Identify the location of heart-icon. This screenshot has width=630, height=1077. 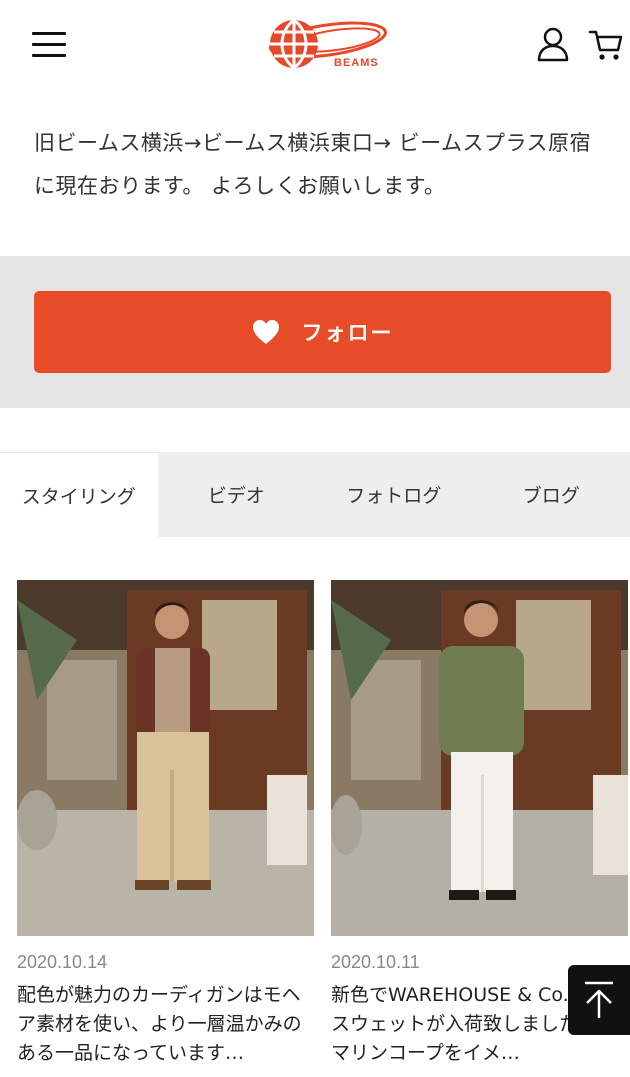
(265, 332).